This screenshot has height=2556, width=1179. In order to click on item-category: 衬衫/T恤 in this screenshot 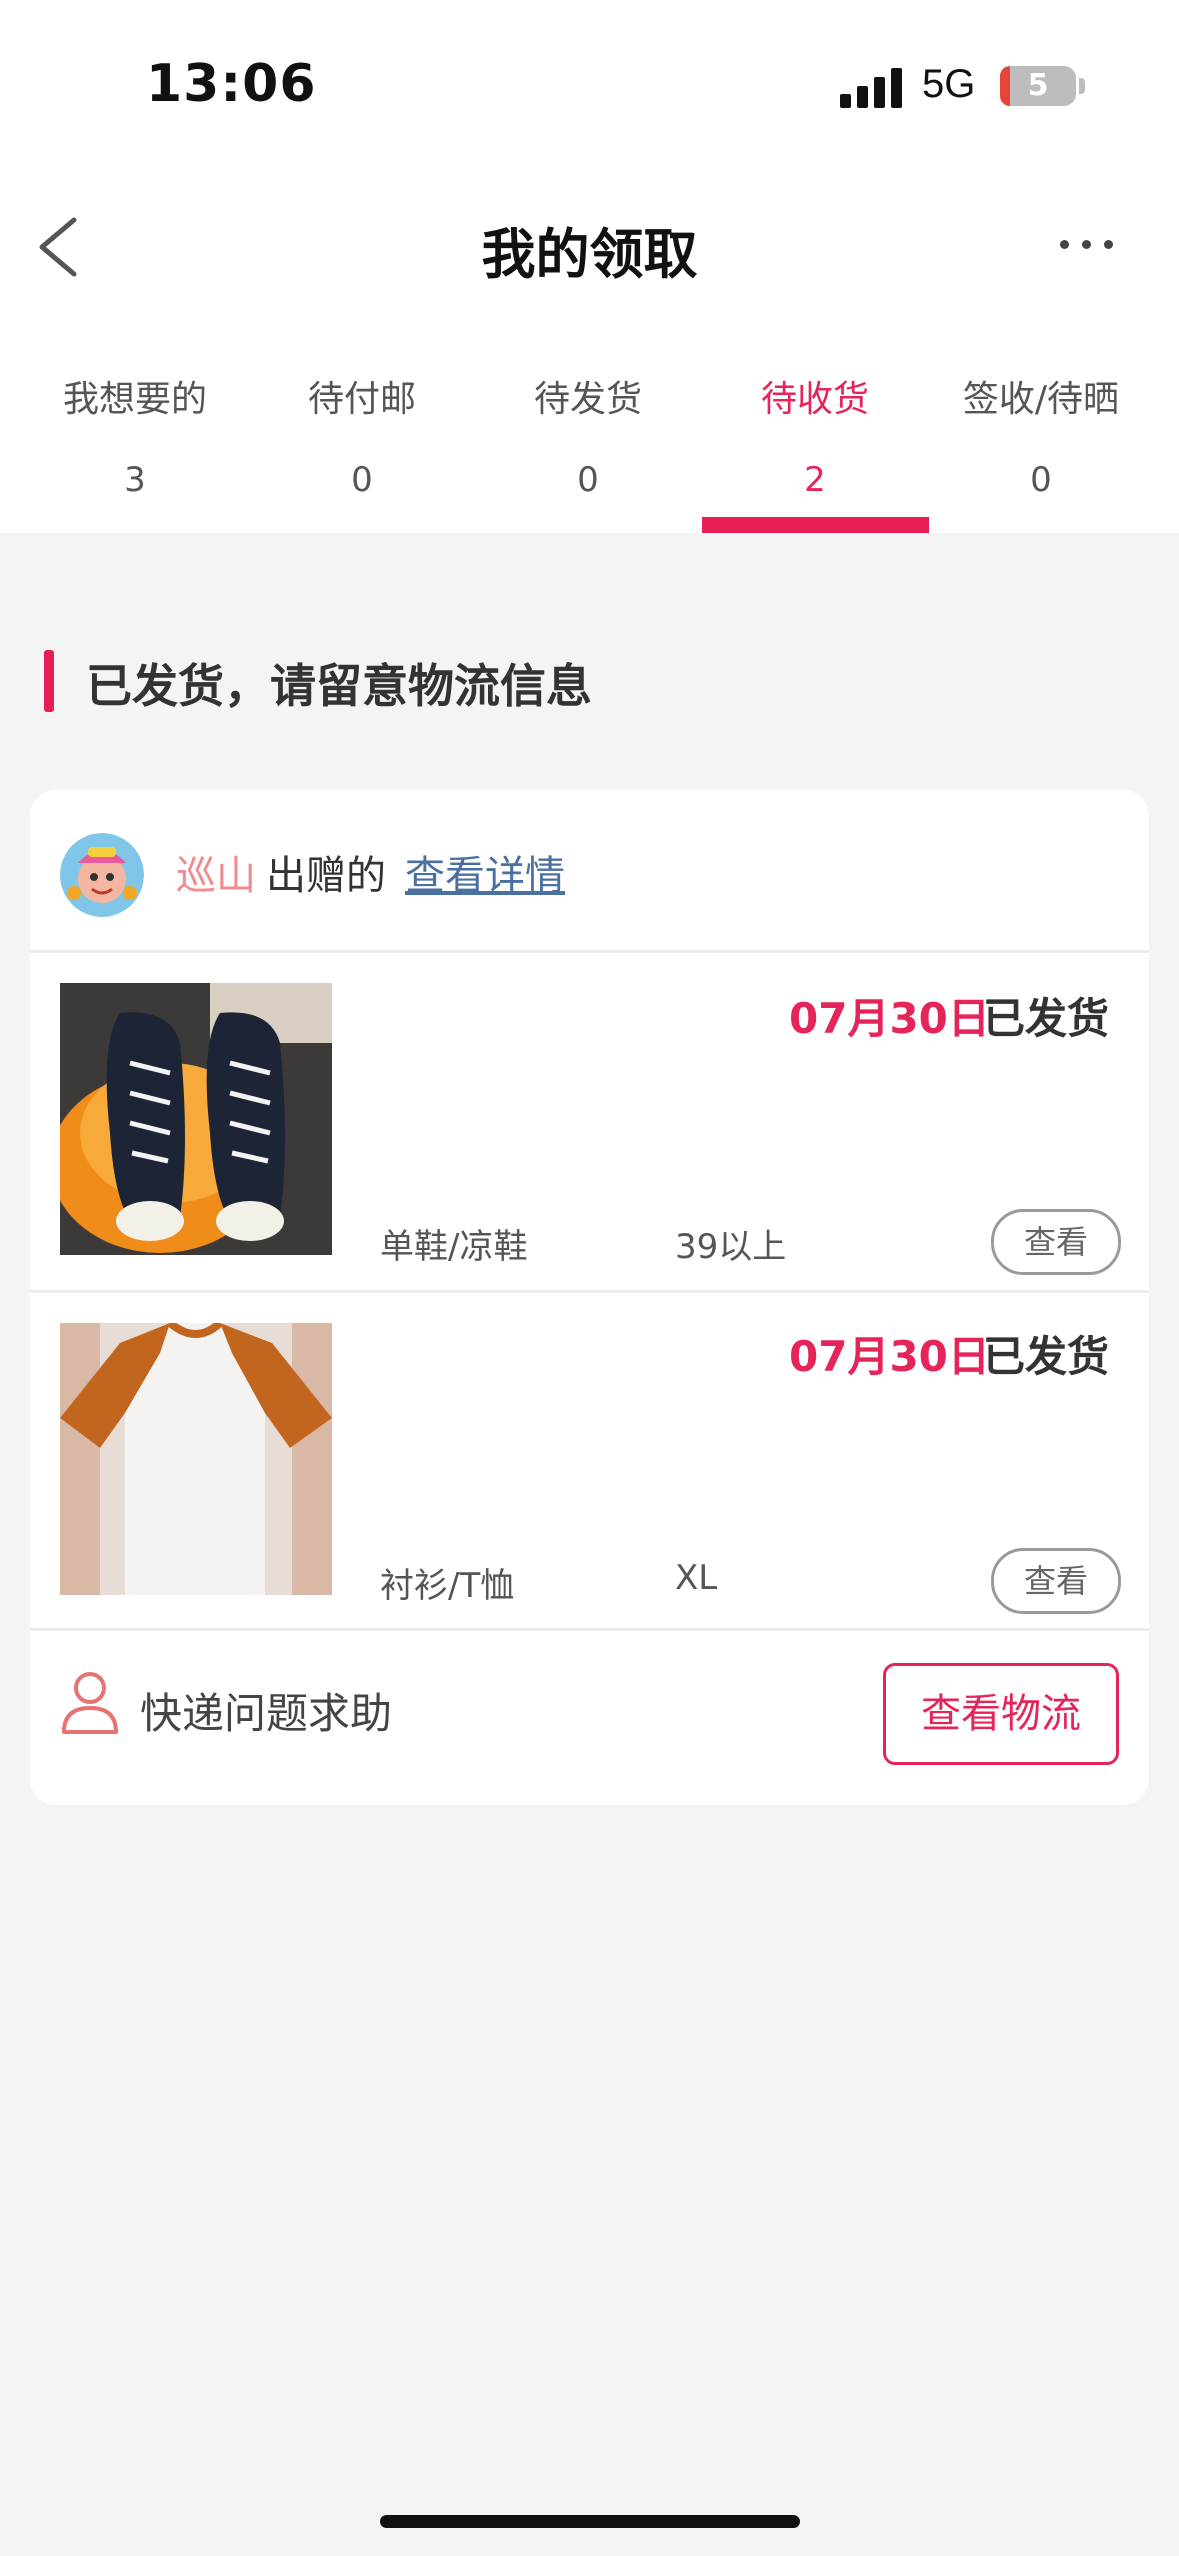, I will do `click(447, 1586)`.